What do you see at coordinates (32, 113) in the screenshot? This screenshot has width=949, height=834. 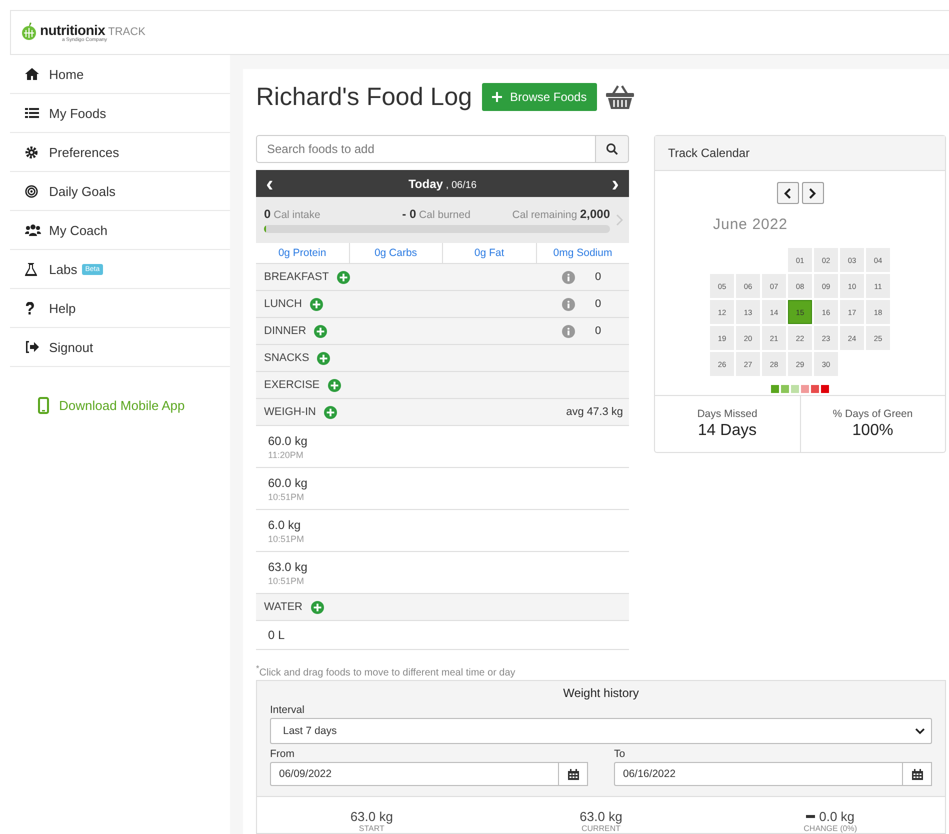 I see `list-icon` at bounding box center [32, 113].